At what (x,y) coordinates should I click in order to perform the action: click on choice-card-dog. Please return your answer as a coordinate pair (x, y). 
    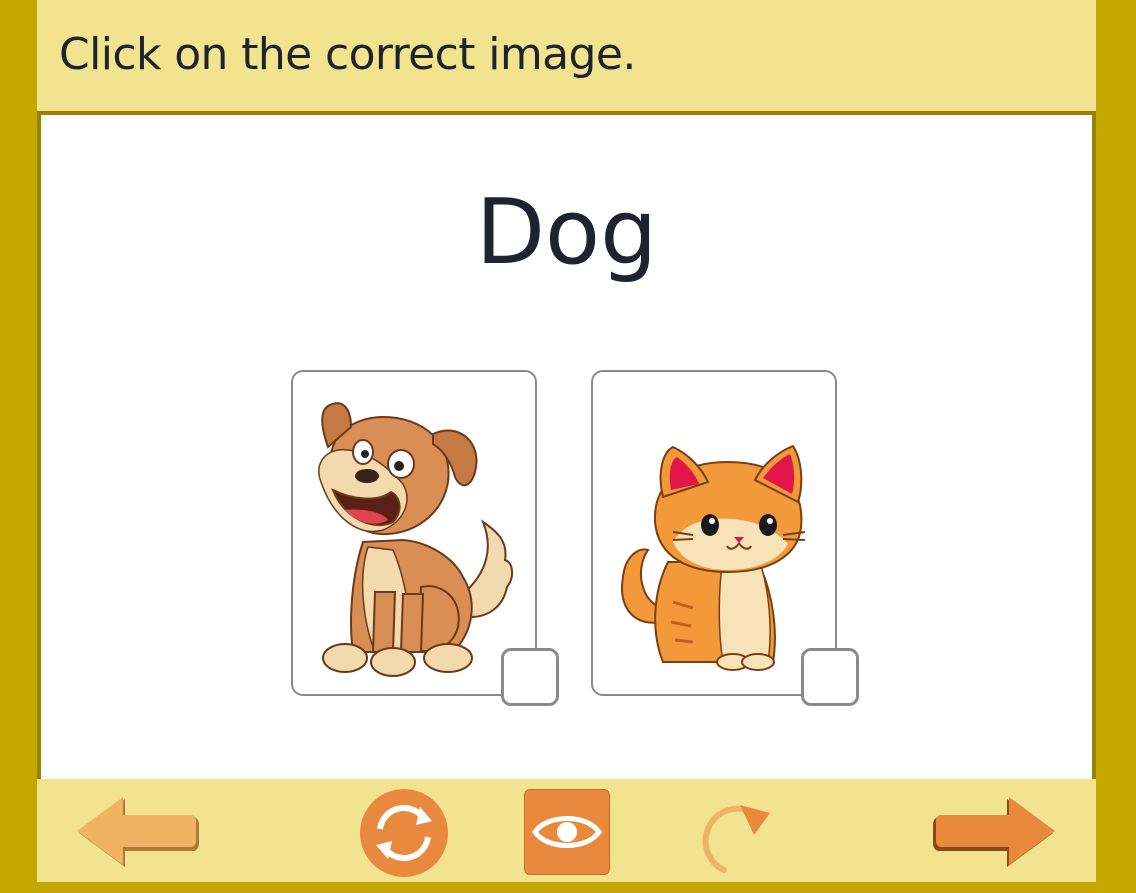
    Looking at the image, I should click on (425, 538).